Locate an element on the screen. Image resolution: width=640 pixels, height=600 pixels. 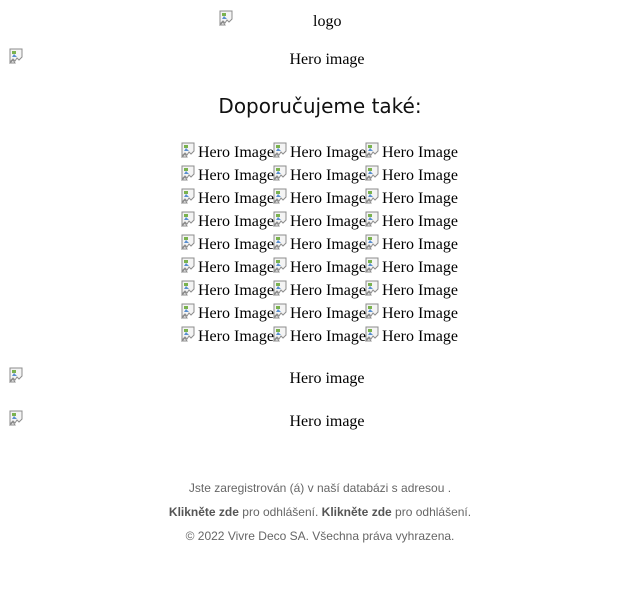
recommend-heading: Doporučujeme také: is located at coordinates (320, 106).